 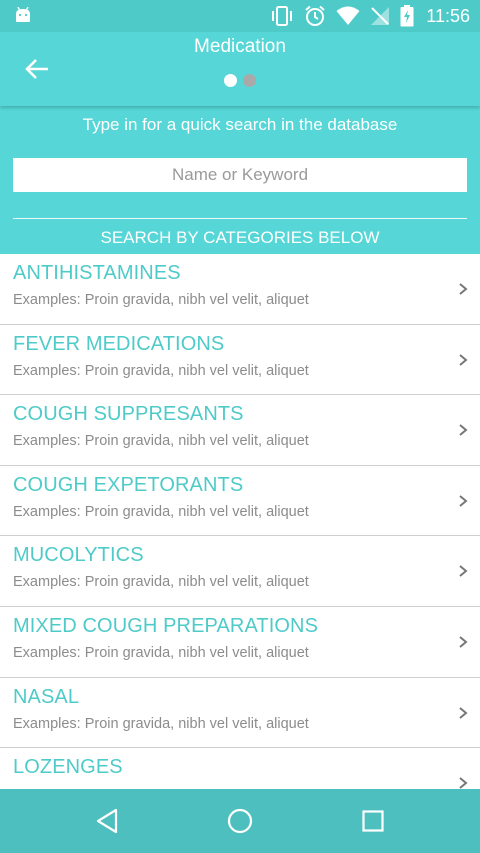 What do you see at coordinates (23, 14) in the screenshot?
I see `android-icon` at bounding box center [23, 14].